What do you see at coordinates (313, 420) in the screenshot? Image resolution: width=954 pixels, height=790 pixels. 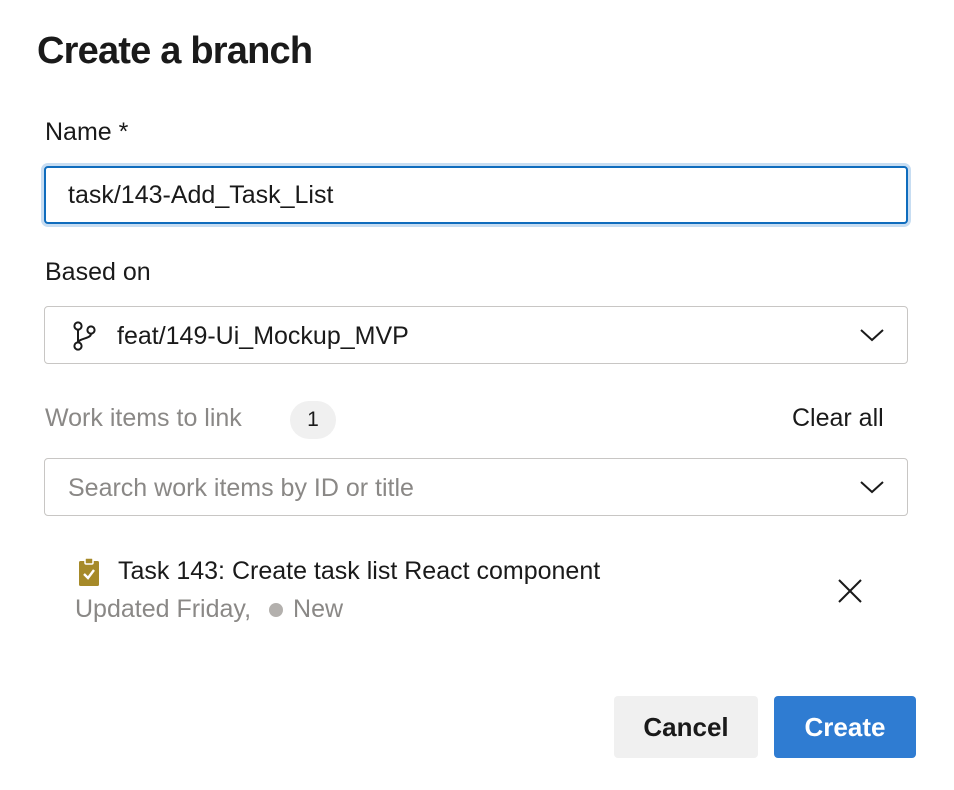 I see `work-items-count-badge: 1` at bounding box center [313, 420].